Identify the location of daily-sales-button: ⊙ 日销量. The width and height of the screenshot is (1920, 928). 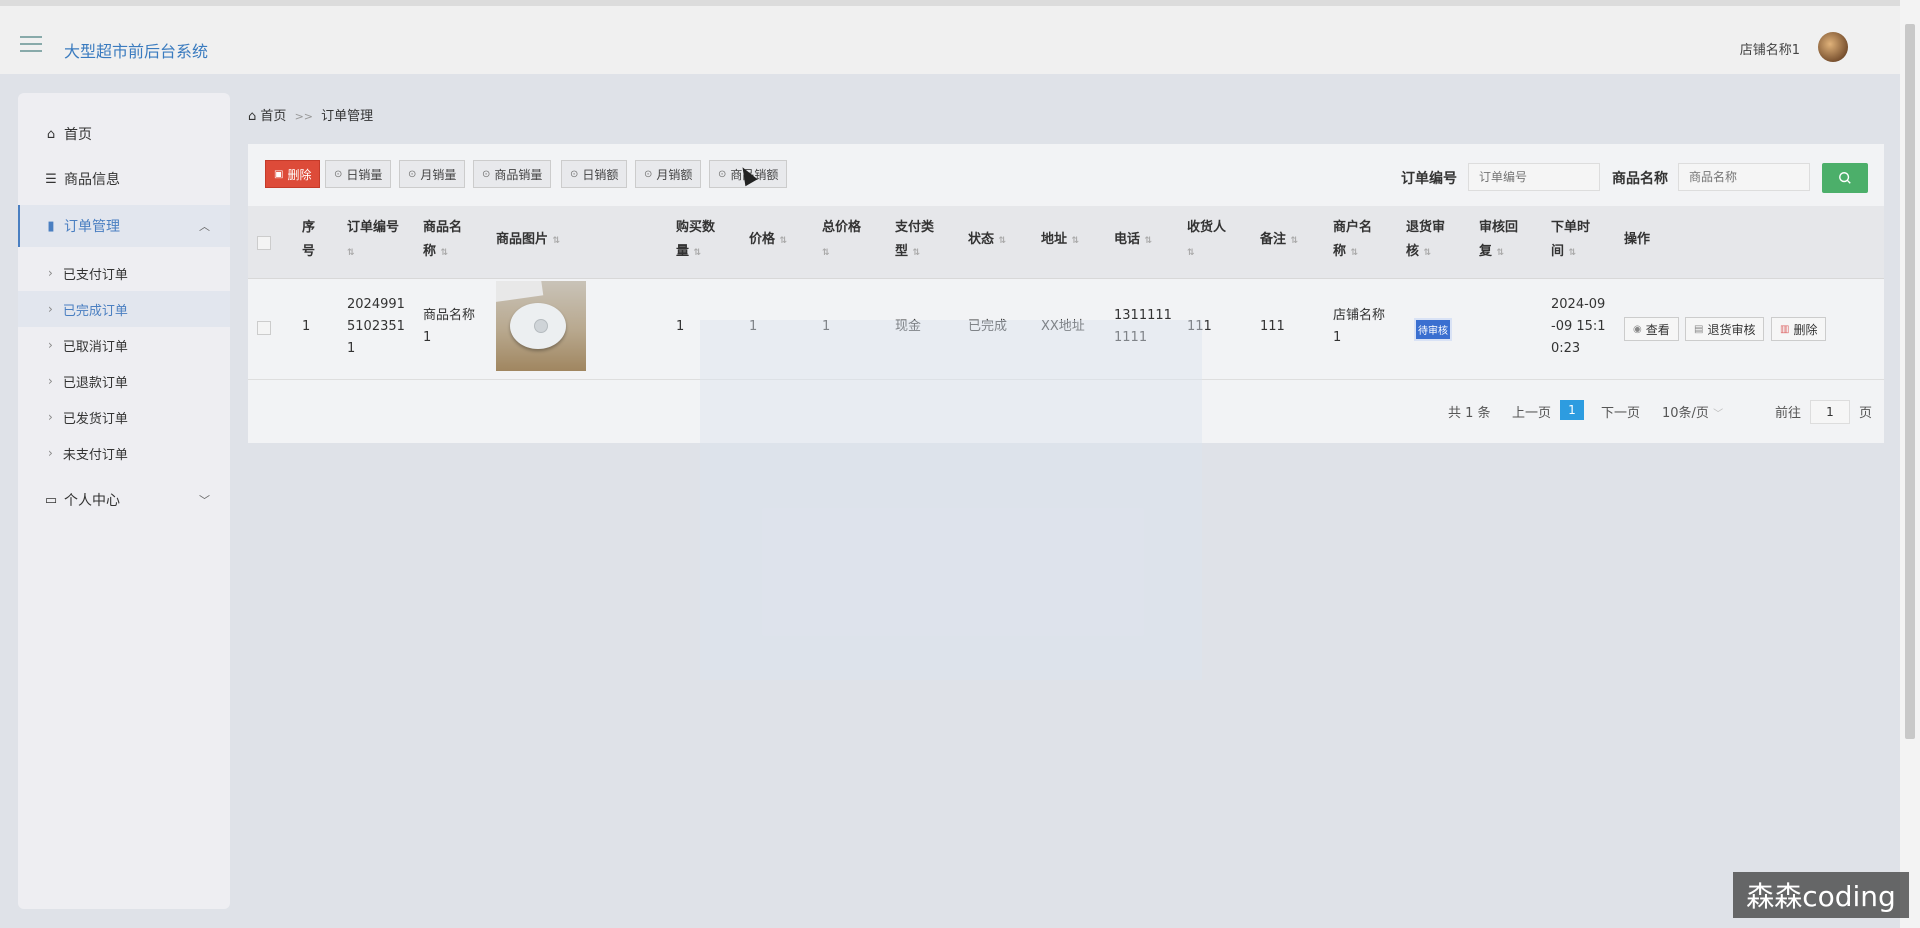
(358, 174).